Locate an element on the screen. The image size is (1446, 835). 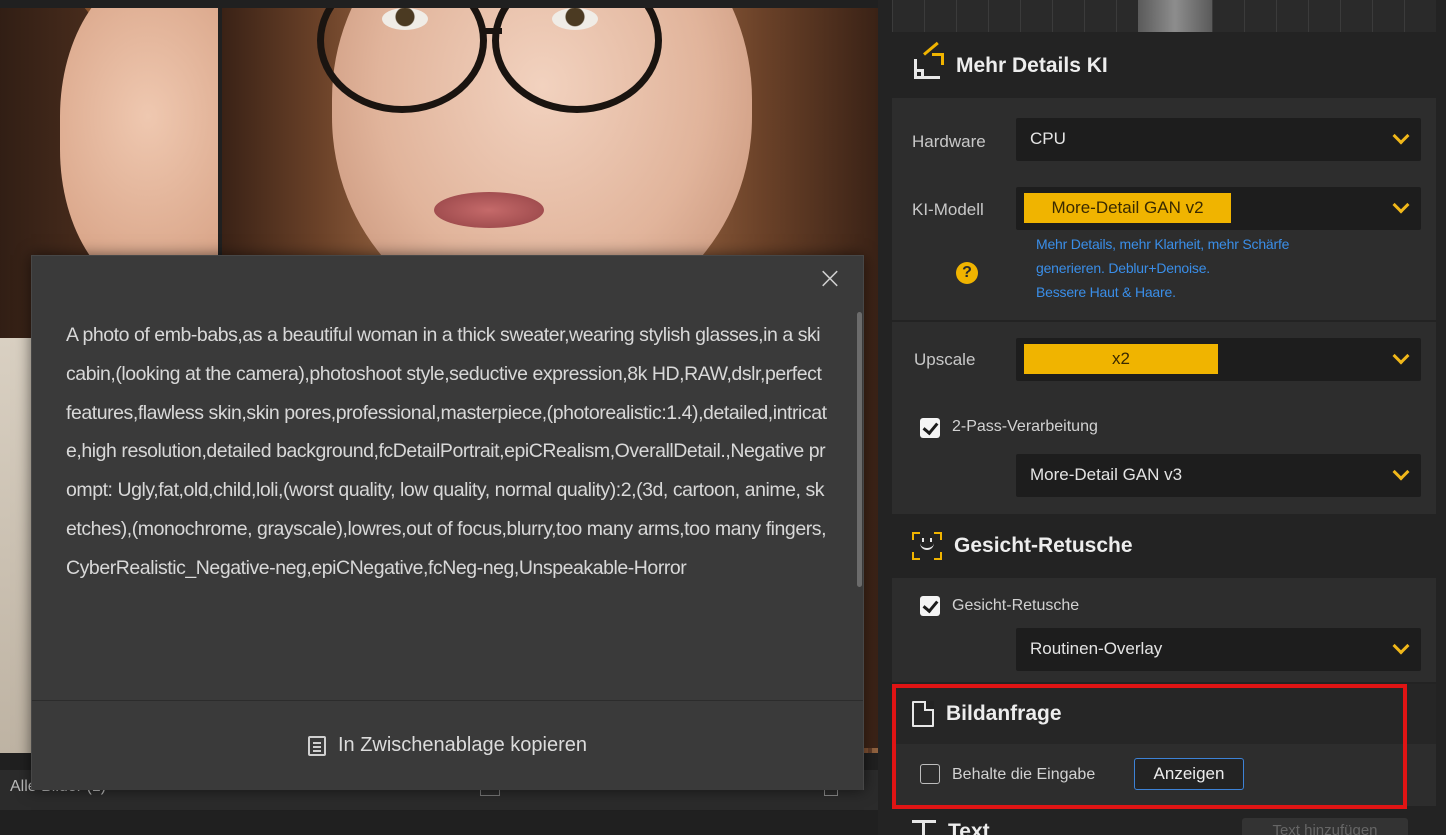
model-select: More-Detail GAN v2 is located at coordinates (1218, 208).